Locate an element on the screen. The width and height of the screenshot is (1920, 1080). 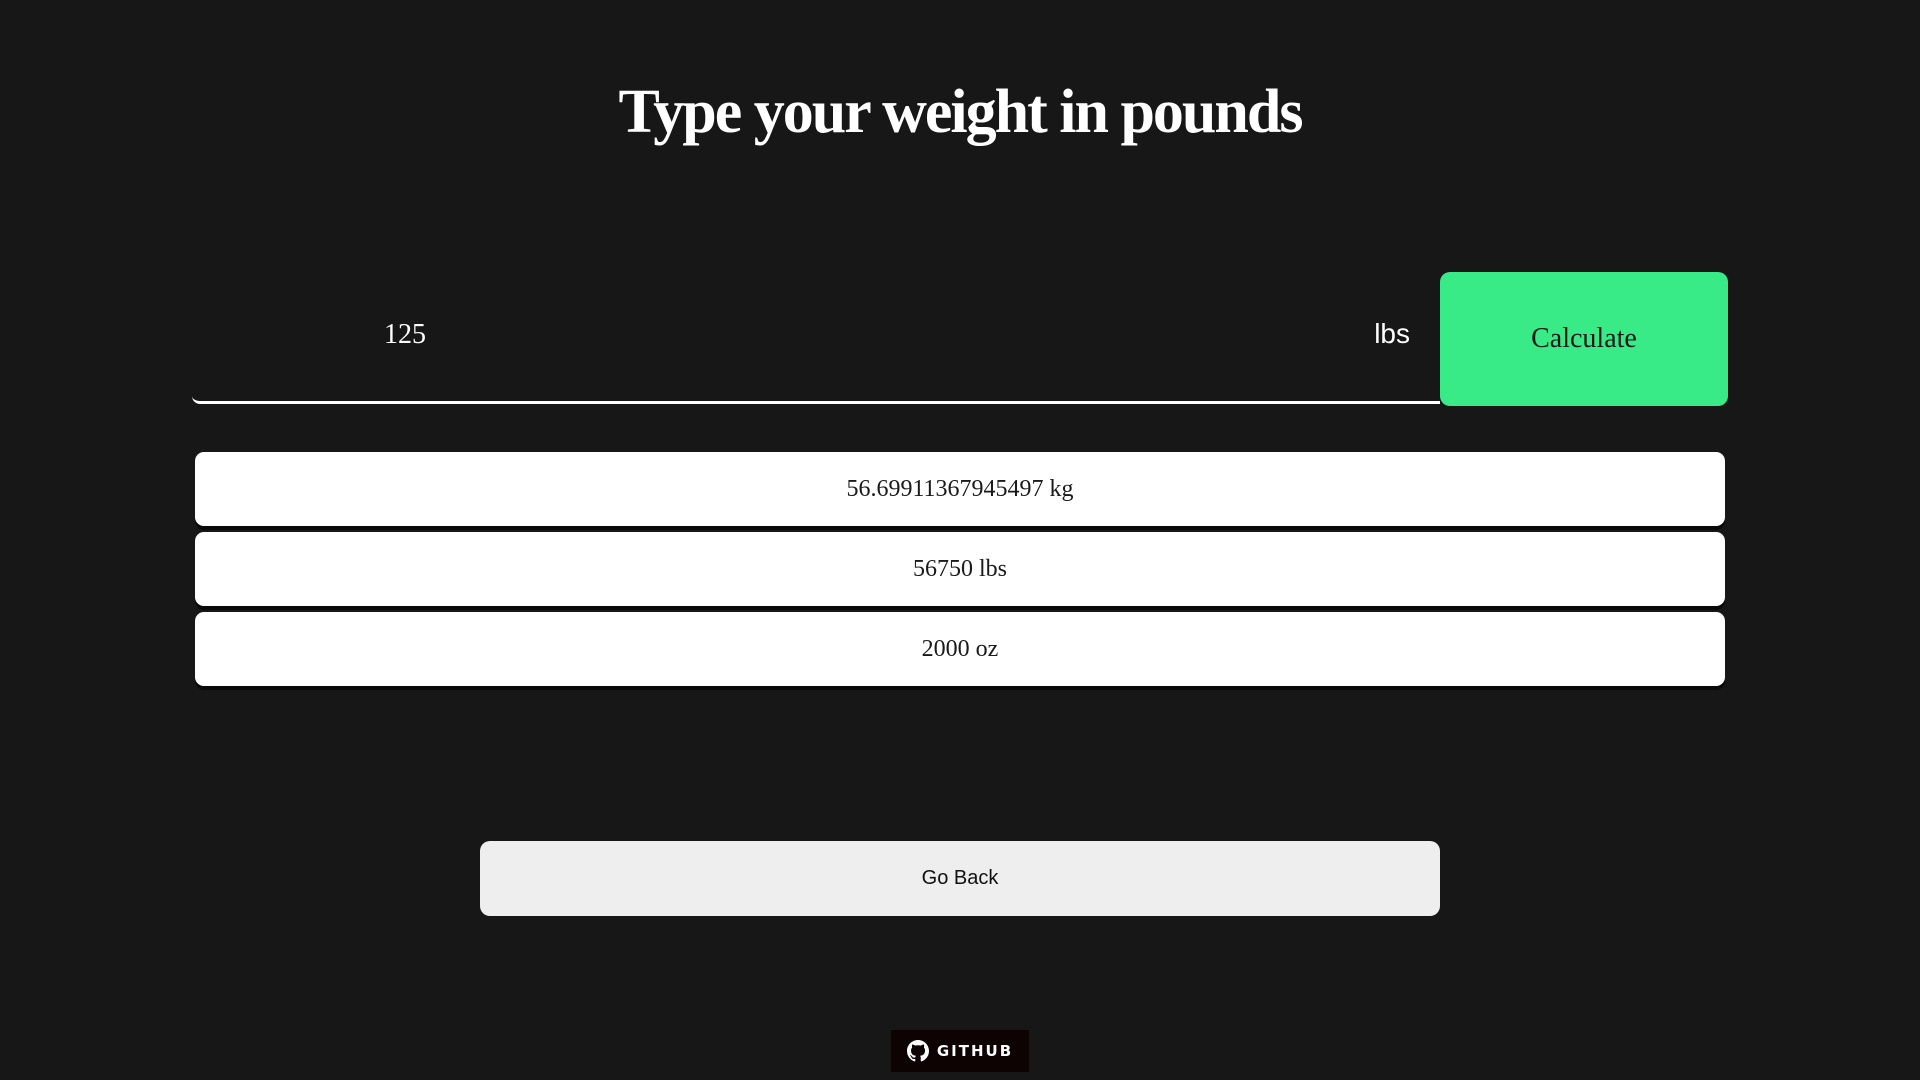
github-link: GITHUB is located at coordinates (960, 1051).